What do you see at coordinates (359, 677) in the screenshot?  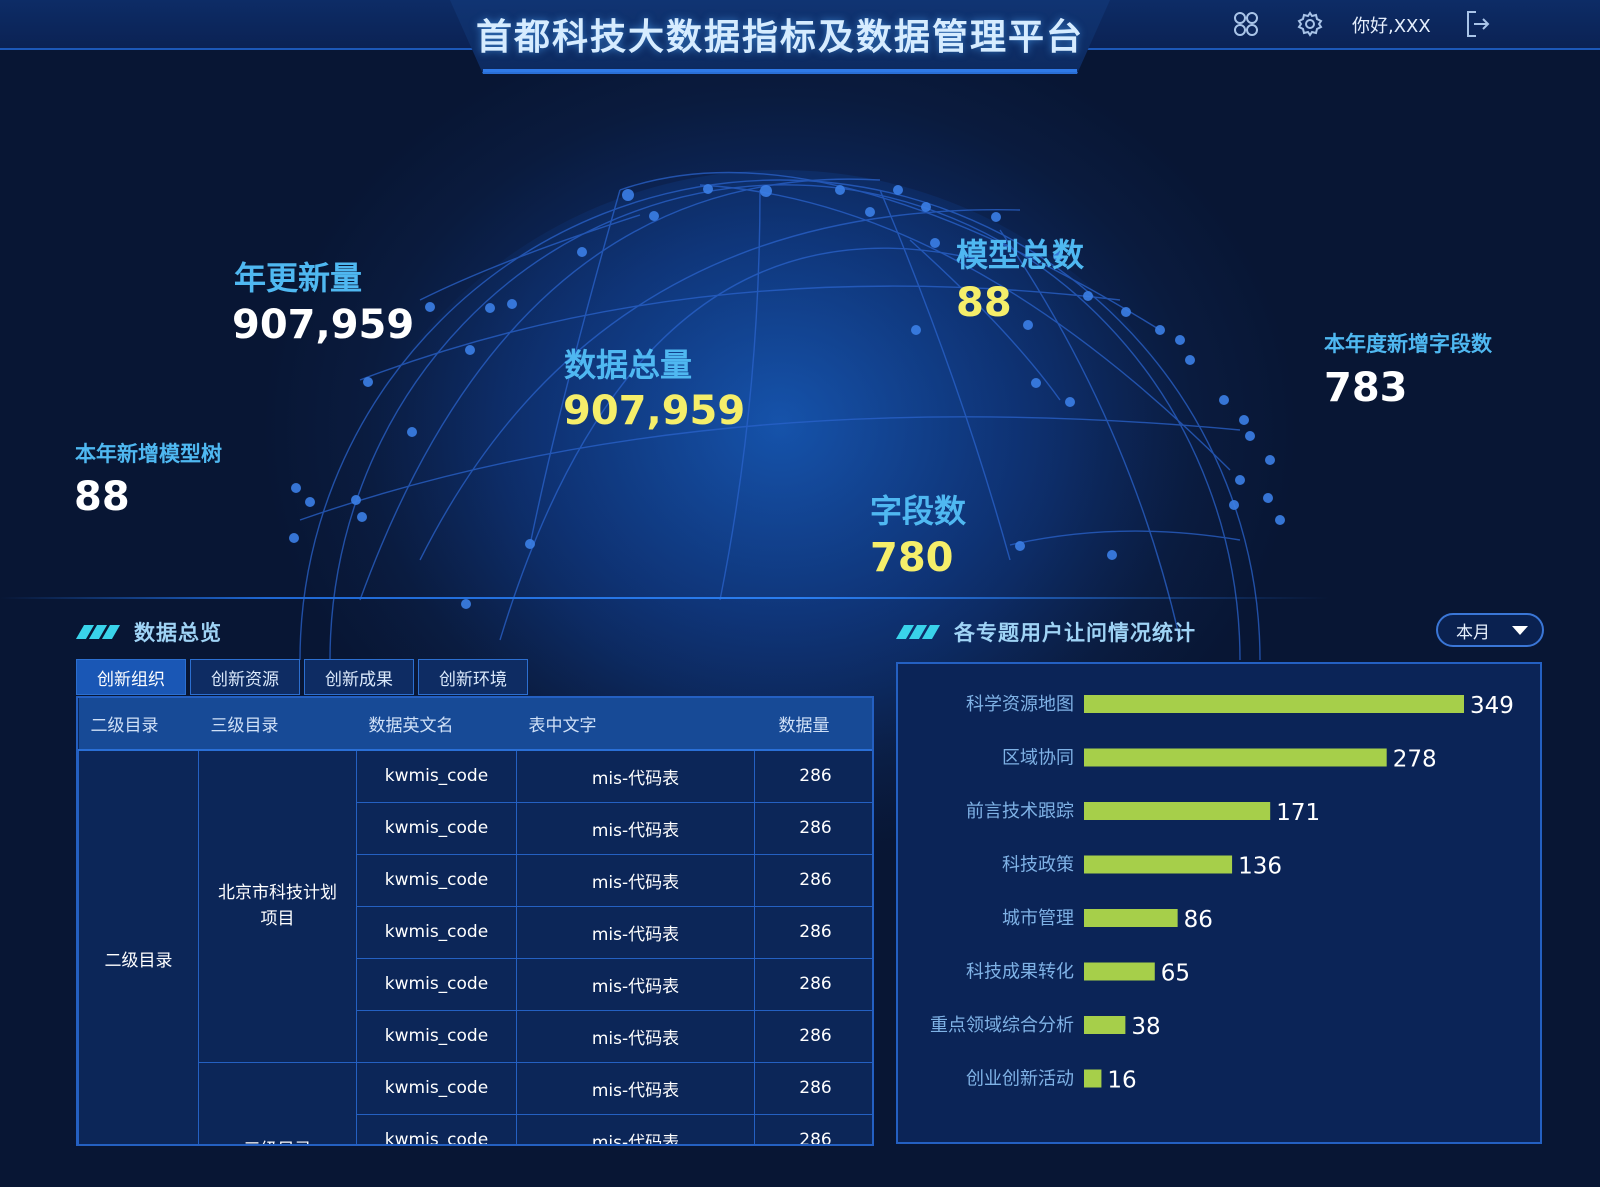 I see `tab-innovation-results: 创新成果` at bounding box center [359, 677].